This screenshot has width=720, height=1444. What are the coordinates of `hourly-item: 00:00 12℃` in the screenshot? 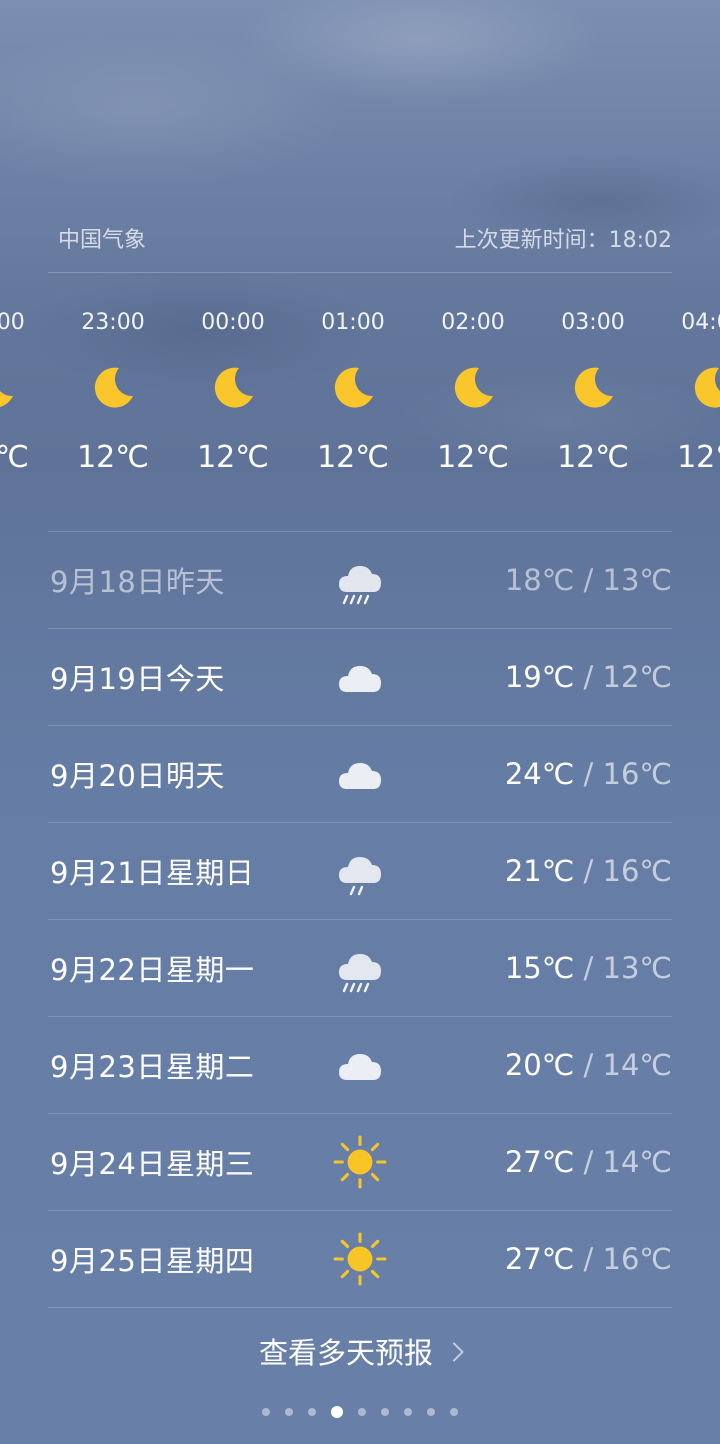 It's located at (233, 393).